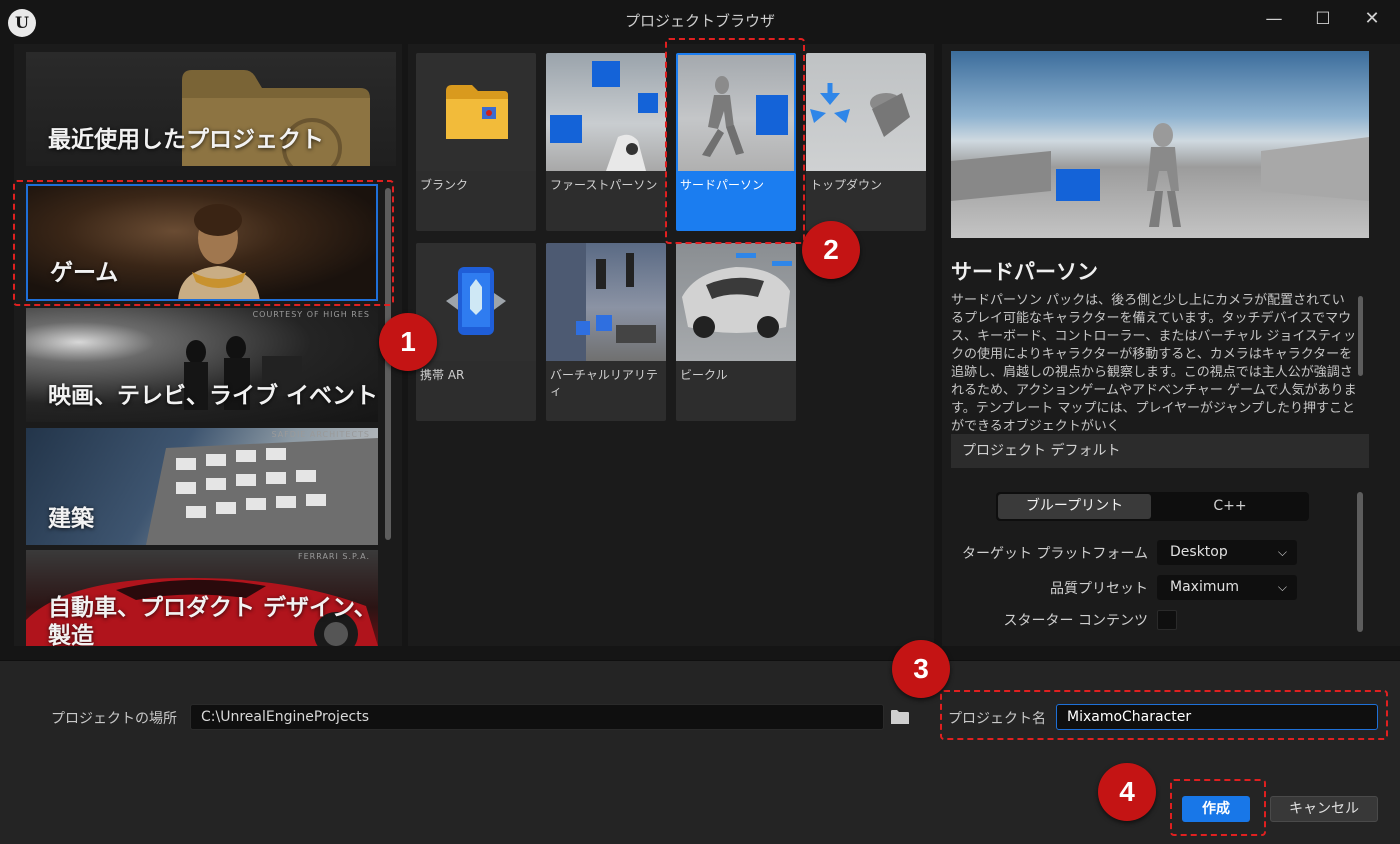 Image resolution: width=1400 pixels, height=844 pixels. What do you see at coordinates (84, 273) in the screenshot?
I see `category-label: ゲーム` at bounding box center [84, 273].